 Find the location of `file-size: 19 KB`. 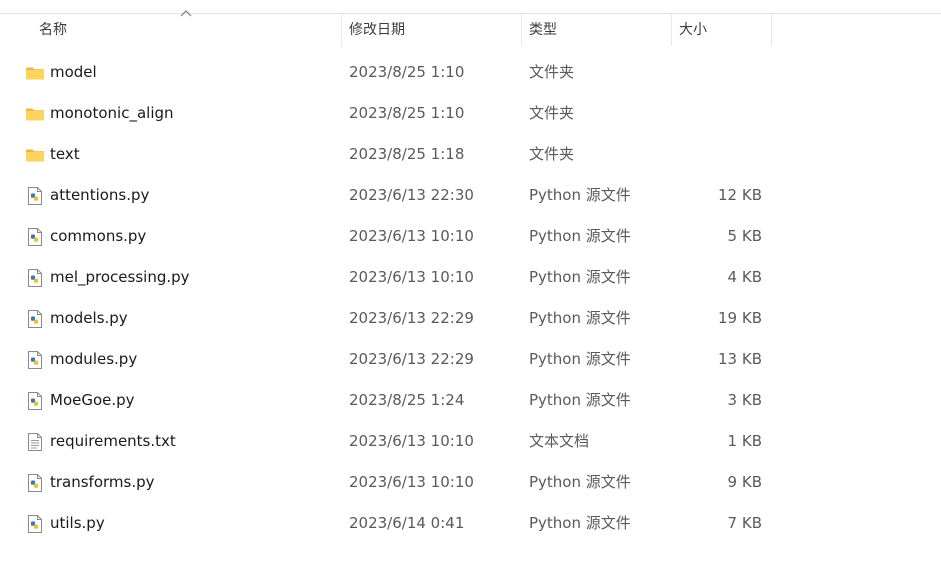

file-size: 19 KB is located at coordinates (740, 318).